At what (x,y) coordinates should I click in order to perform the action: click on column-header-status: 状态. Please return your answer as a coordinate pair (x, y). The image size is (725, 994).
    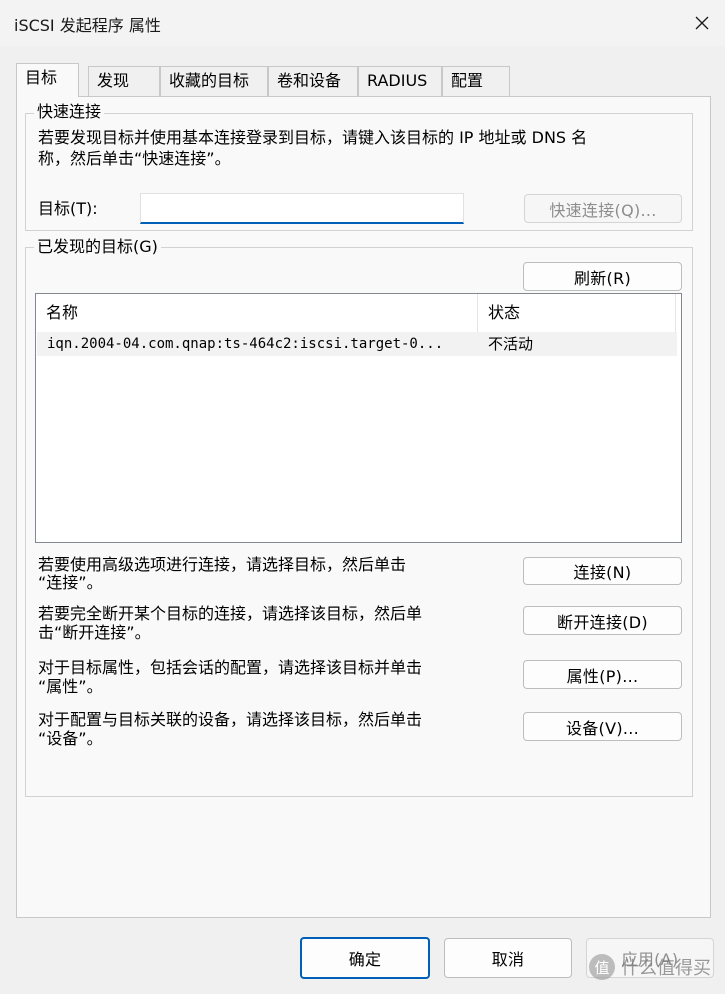
    Looking at the image, I should click on (577, 313).